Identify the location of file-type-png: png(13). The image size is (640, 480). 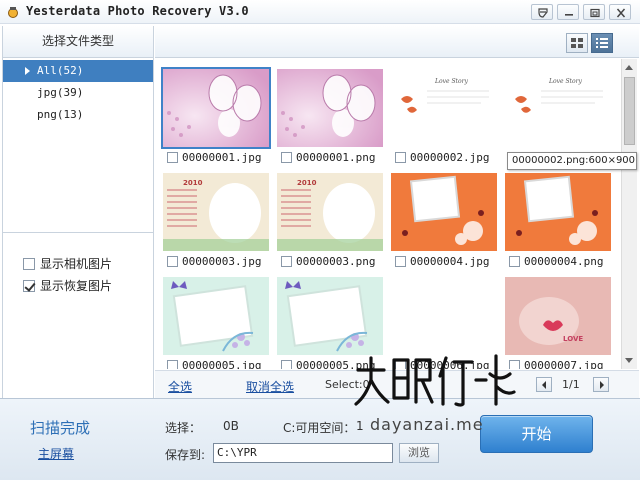
(78, 115).